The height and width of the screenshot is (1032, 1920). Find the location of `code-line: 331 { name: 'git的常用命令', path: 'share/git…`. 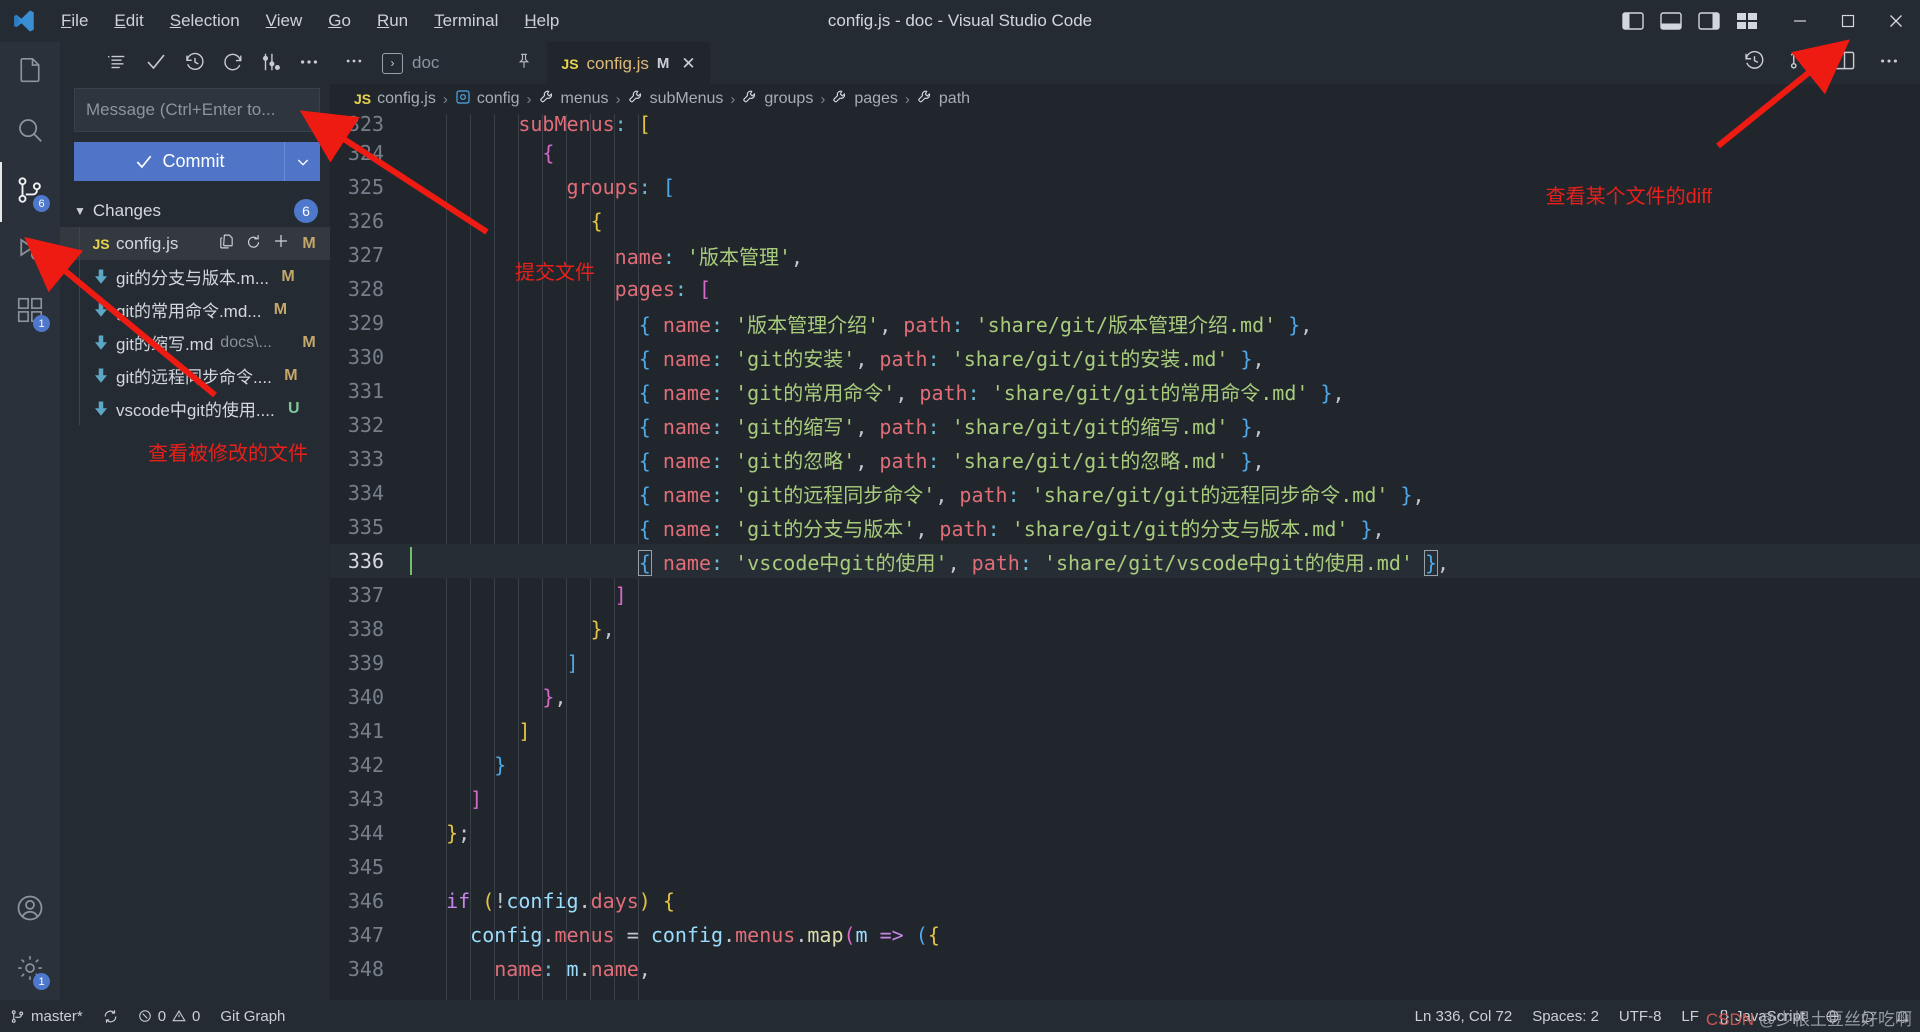

code-line: 331 { name: 'git的常用命令', path: 'share/git… is located at coordinates (1125, 391).